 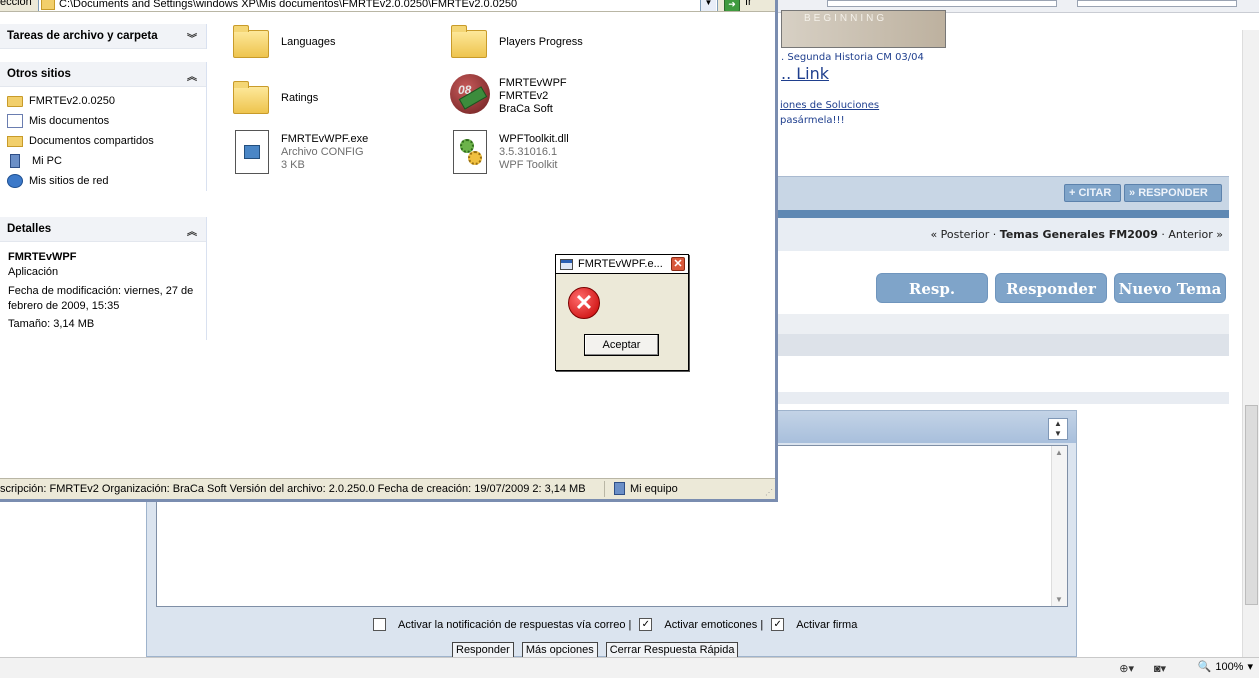 What do you see at coordinates (524, 96) in the screenshot?
I see `file-description: FMRTEv2` at bounding box center [524, 96].